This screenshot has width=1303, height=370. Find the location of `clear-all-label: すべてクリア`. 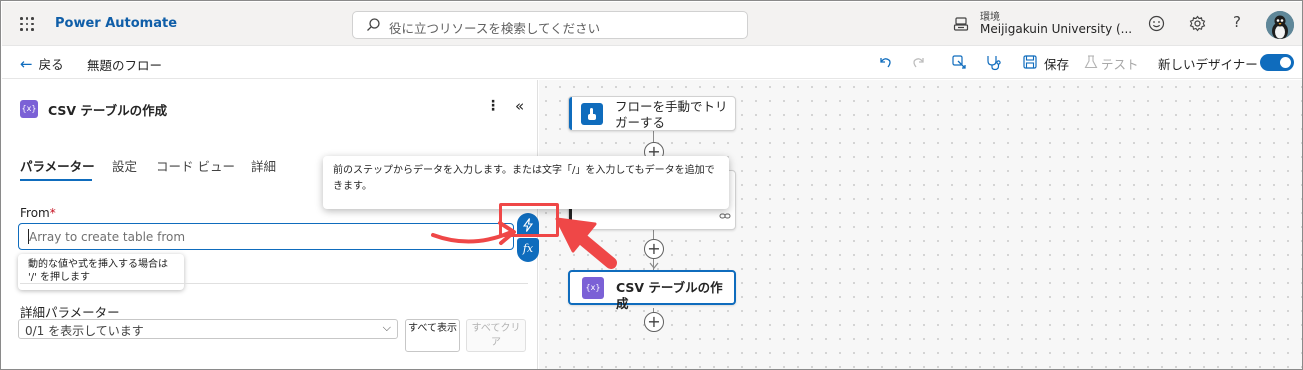

clear-all-label: すべてクリア is located at coordinates (496, 335).